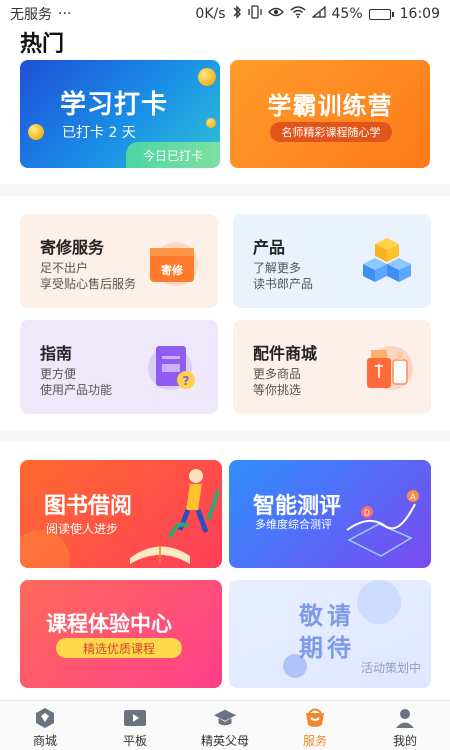 The height and width of the screenshot is (750, 450). Describe the element at coordinates (44, 741) in the screenshot. I see `tab-label: 商城` at that location.